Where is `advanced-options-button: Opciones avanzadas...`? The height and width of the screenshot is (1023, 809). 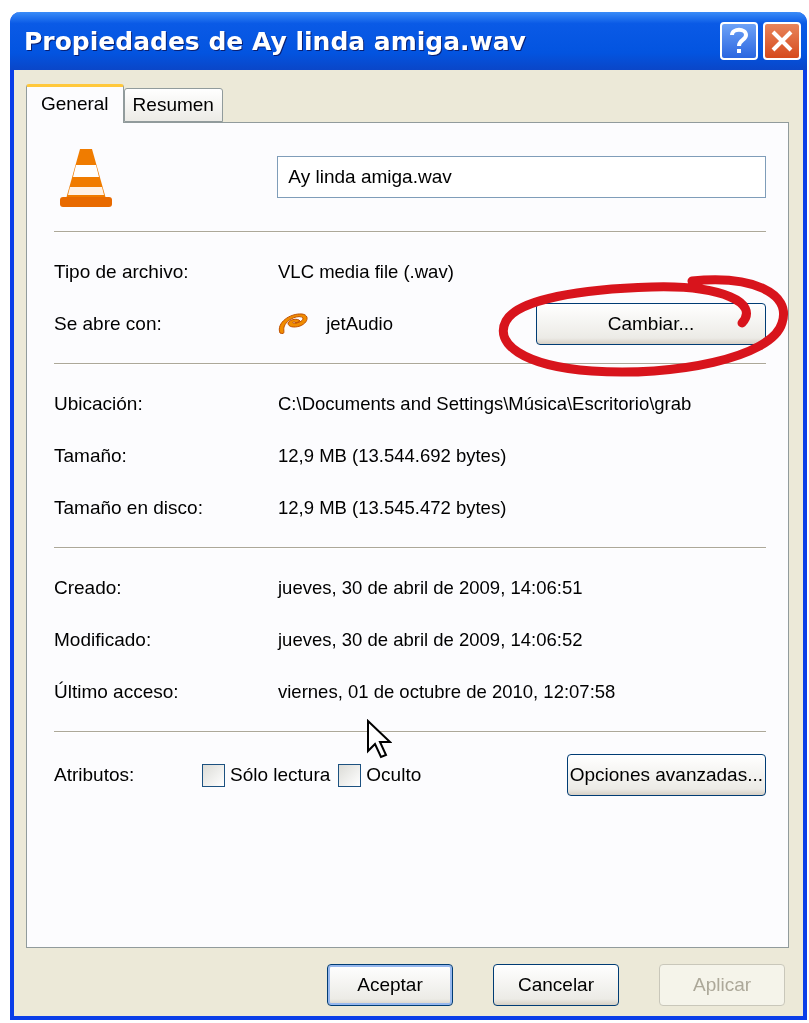
advanced-options-button: Opciones avanzadas... is located at coordinates (666, 775).